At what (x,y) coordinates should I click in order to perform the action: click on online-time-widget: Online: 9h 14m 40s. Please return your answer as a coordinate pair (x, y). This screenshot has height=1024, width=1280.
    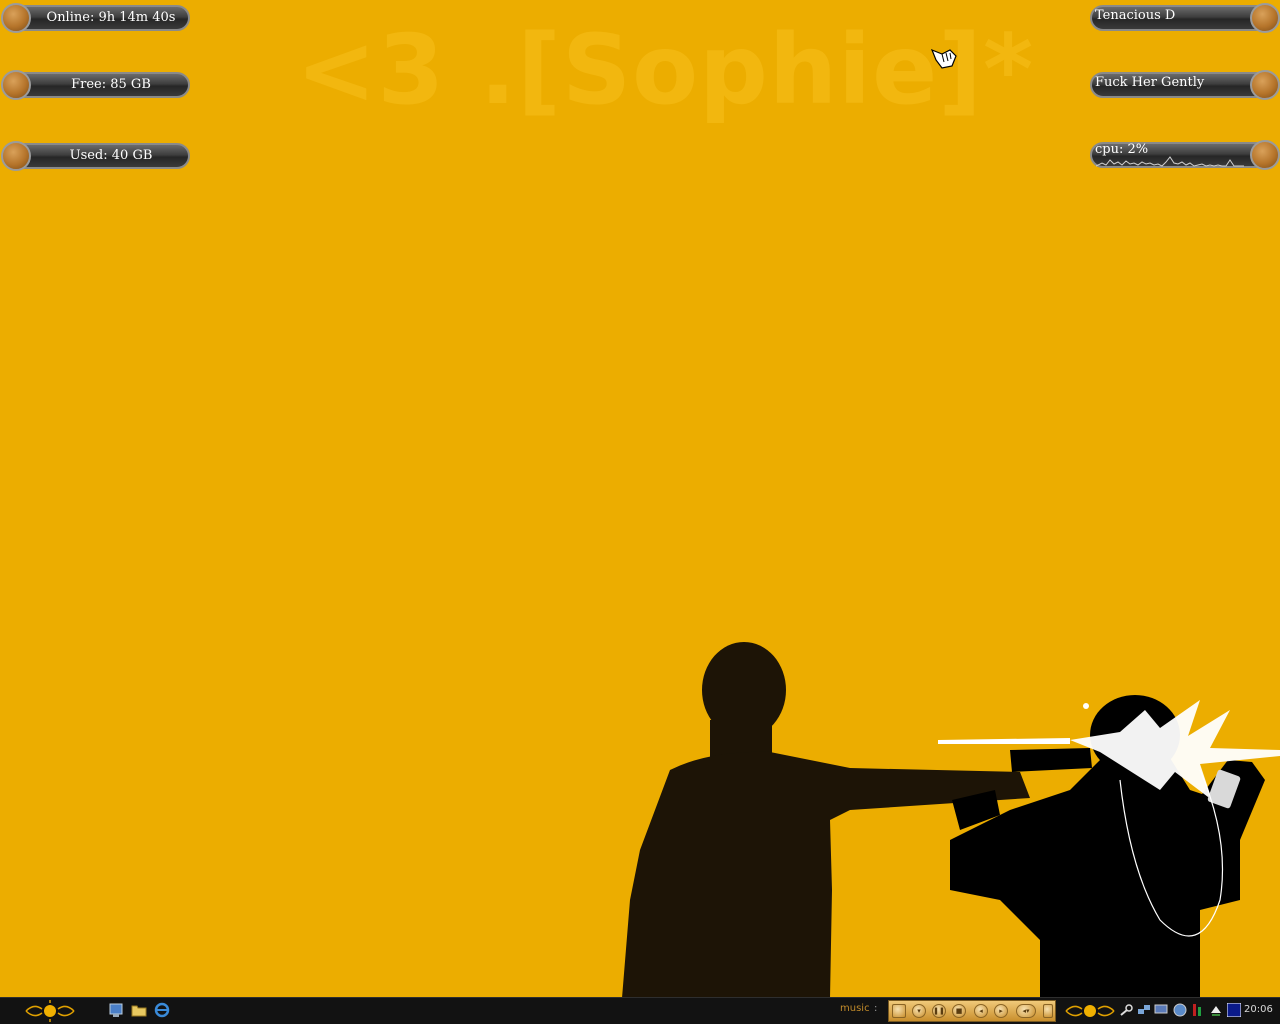
    Looking at the image, I should click on (95, 18).